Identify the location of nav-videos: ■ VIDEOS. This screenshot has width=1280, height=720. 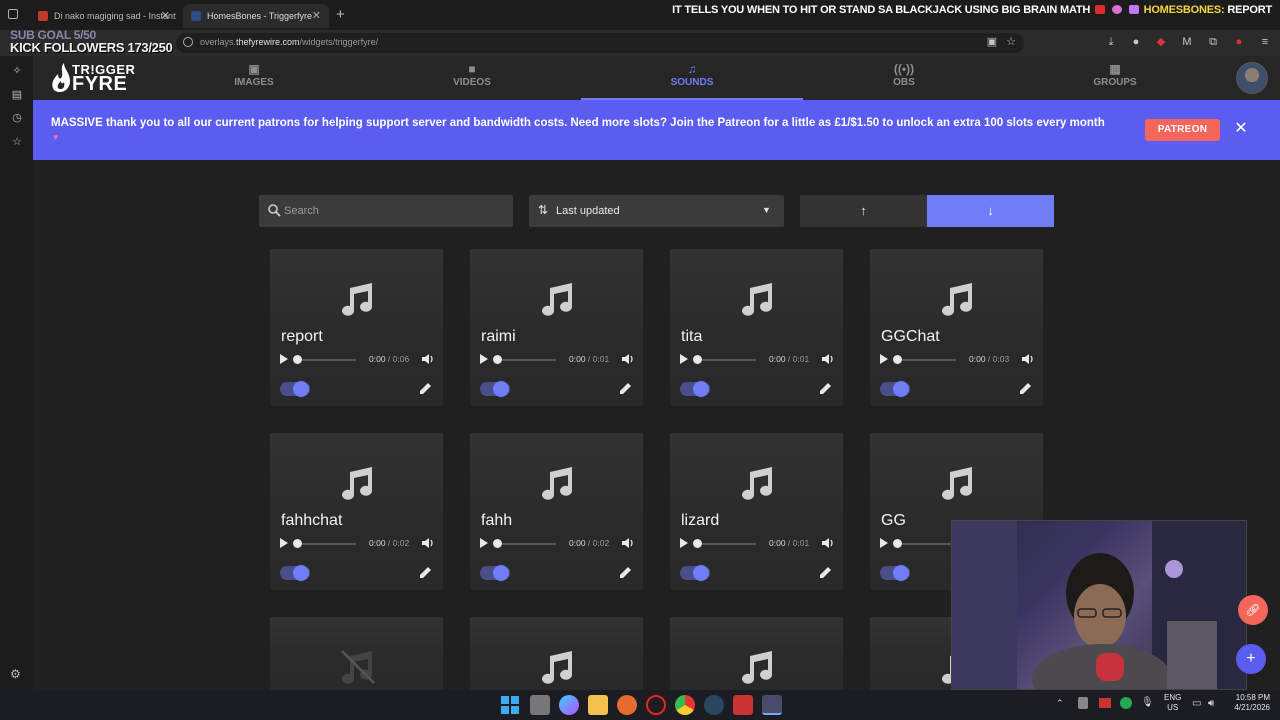
(472, 75).